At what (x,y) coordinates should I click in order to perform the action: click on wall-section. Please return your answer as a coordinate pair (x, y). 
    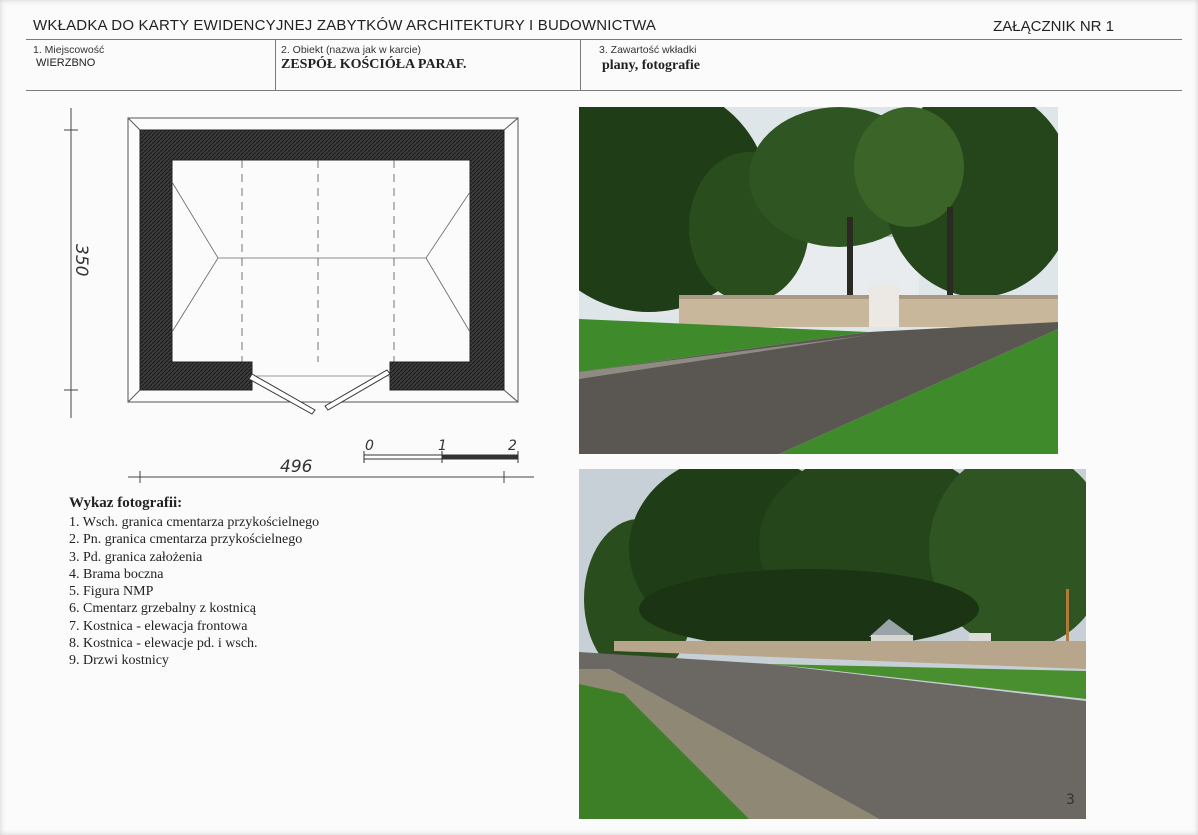
    Looking at the image, I should click on (322, 260).